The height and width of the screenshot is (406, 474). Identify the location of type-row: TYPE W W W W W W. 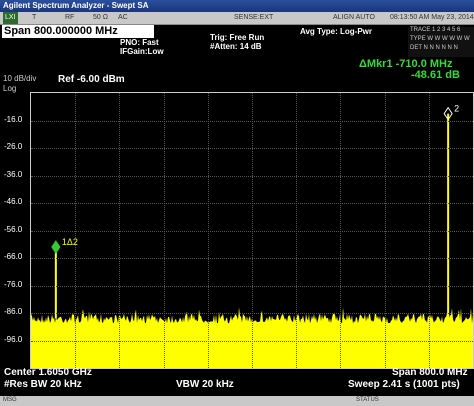
(440, 39).